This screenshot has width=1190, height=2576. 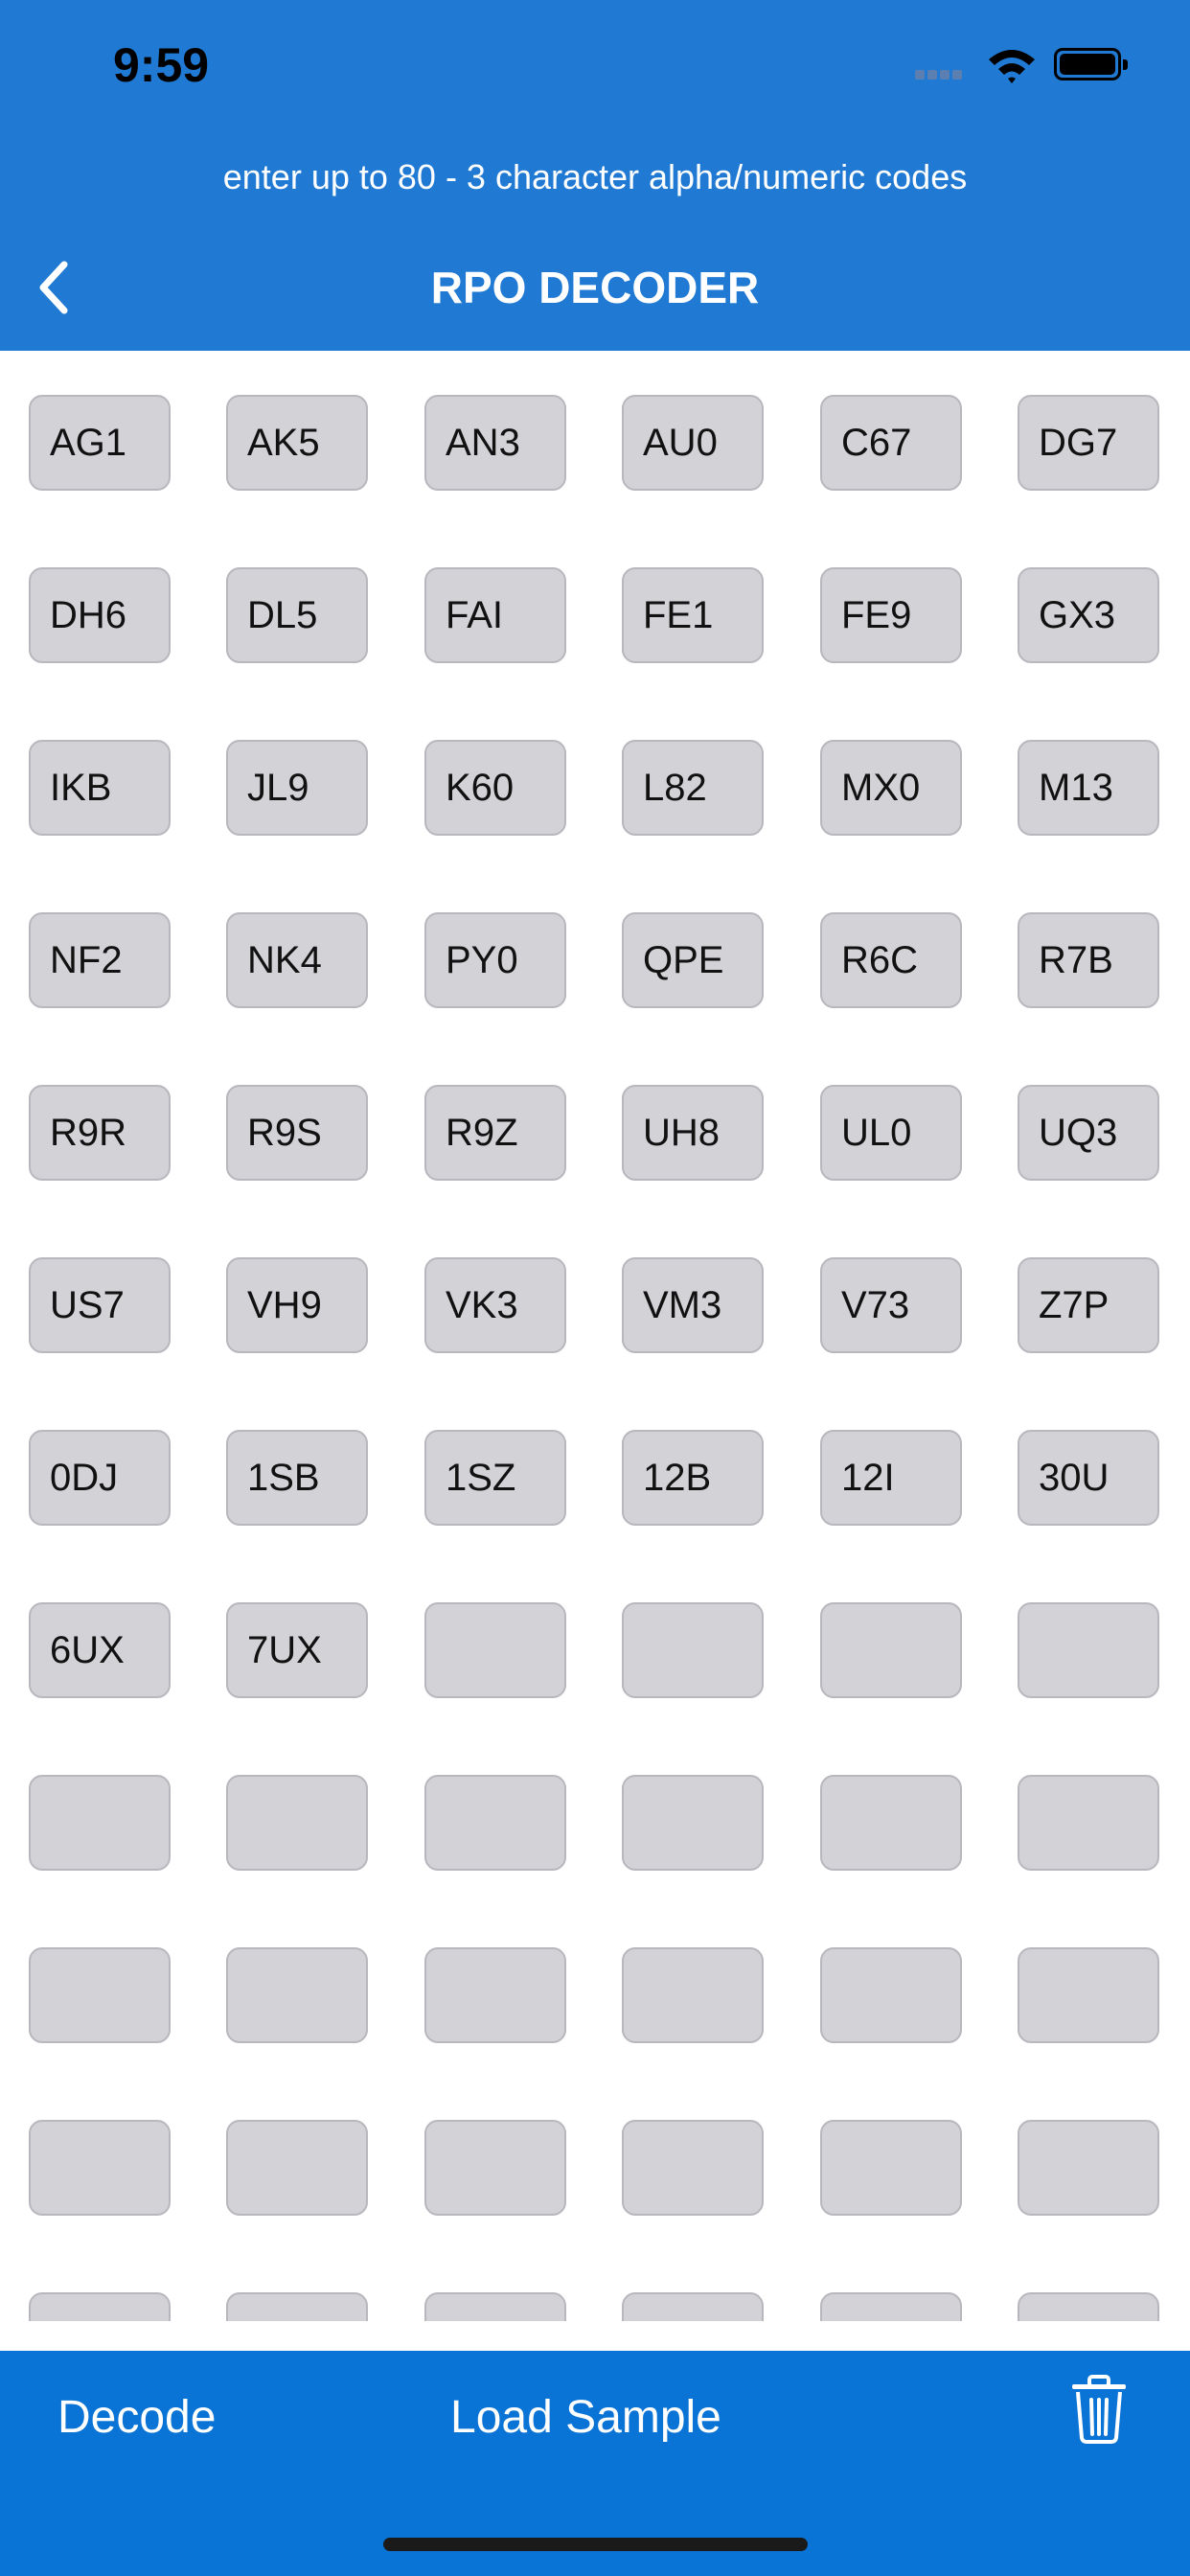 I want to click on code-field: DH6, so click(x=100, y=615).